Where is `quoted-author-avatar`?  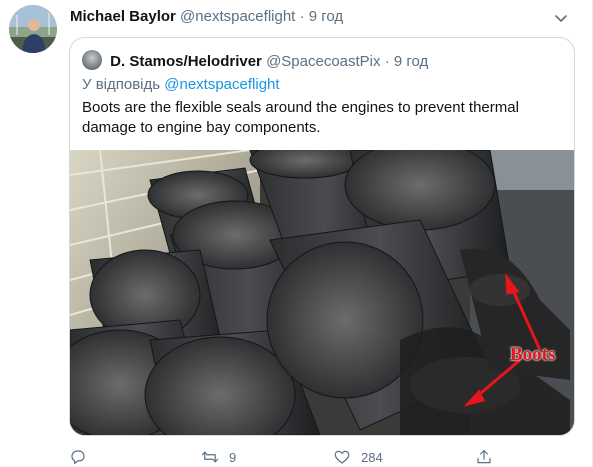
quoted-author-avatar is located at coordinates (92, 60).